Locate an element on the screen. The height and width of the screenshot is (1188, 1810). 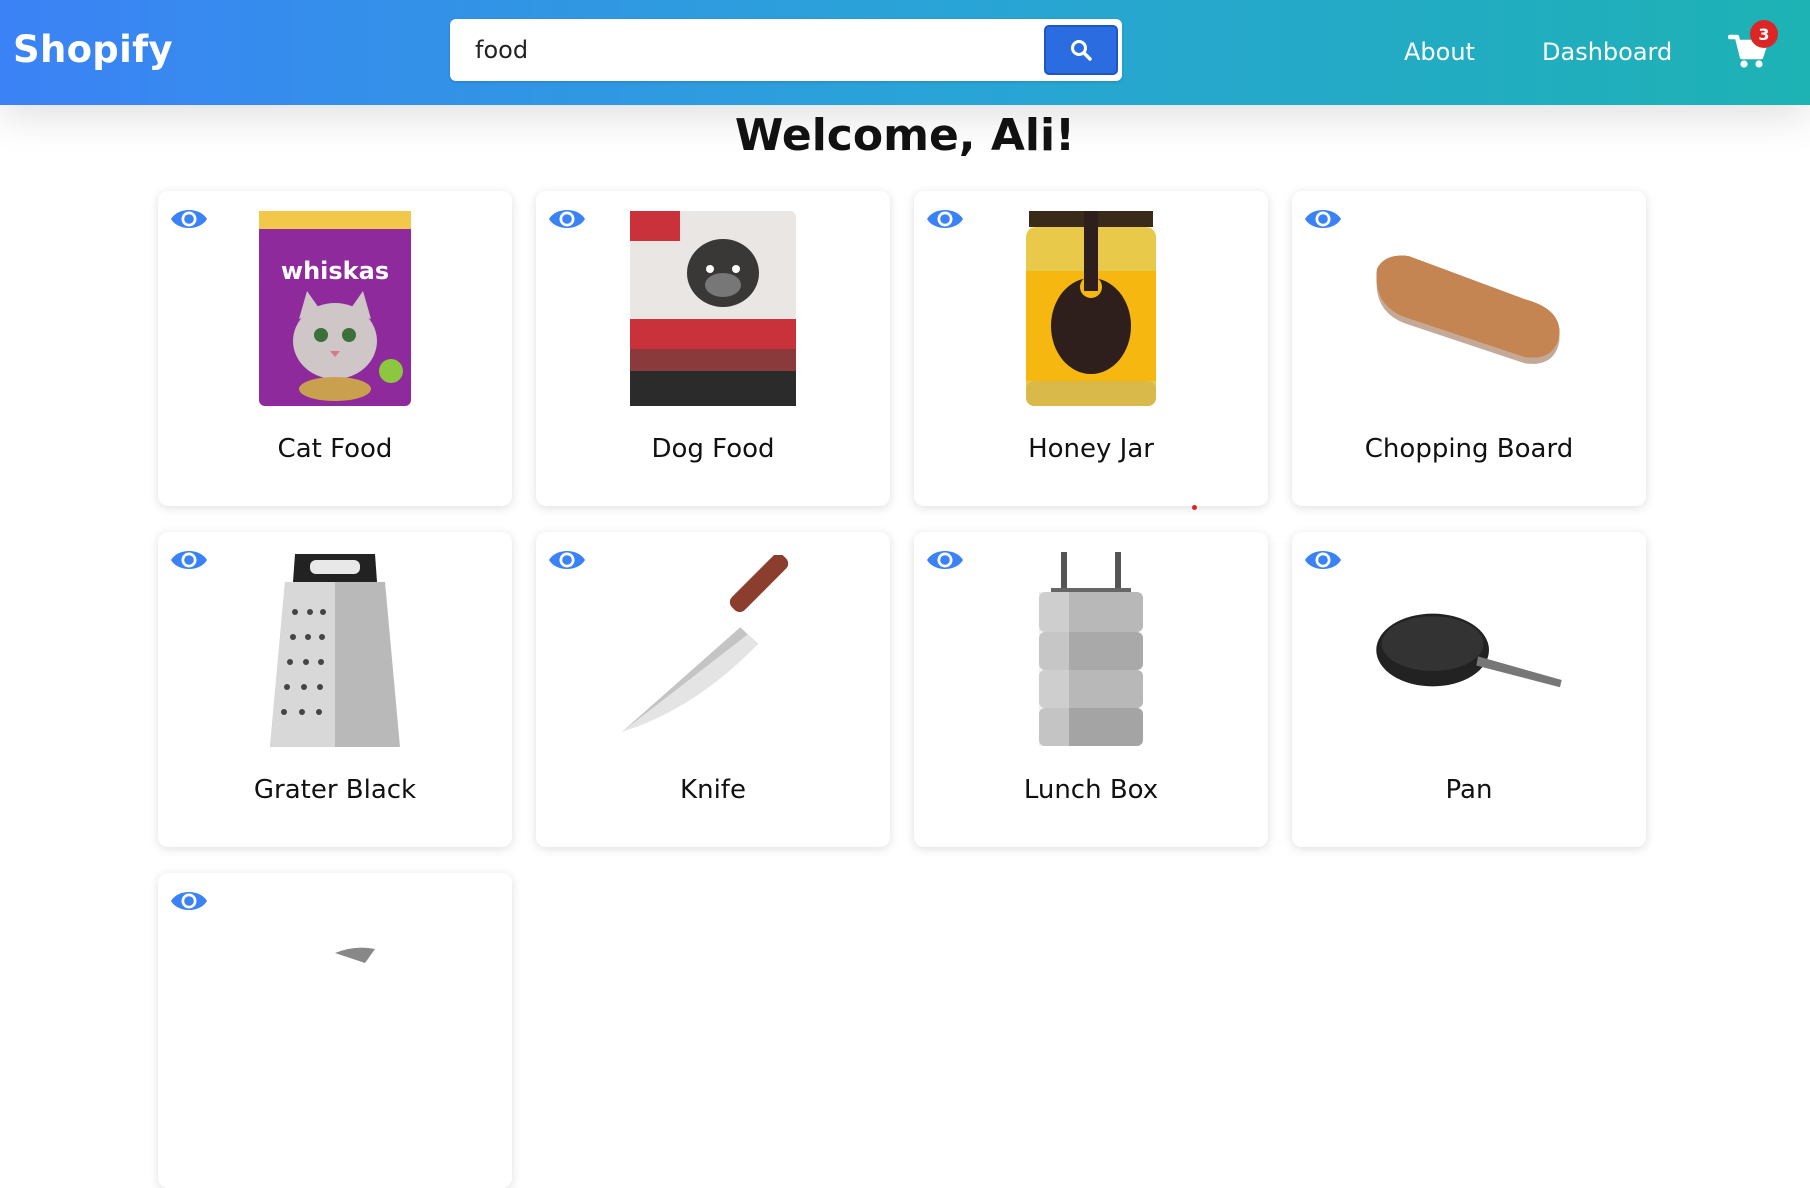
product-name: Honey Jar is located at coordinates (1091, 449).